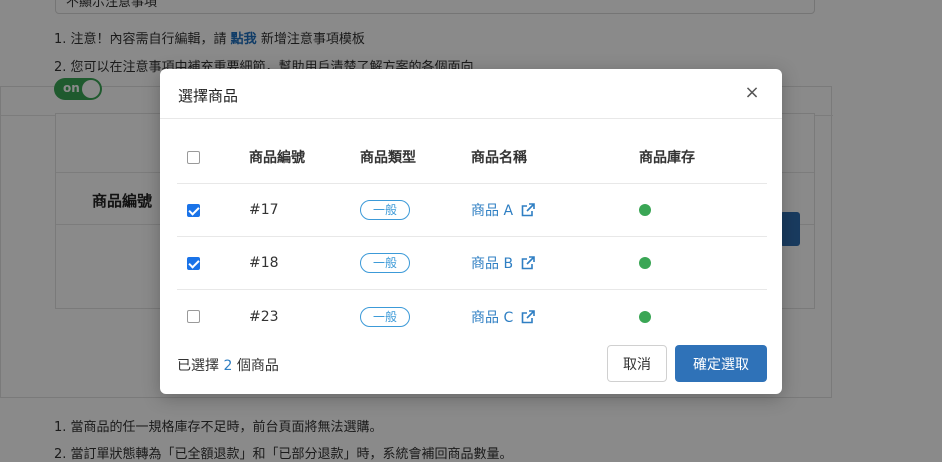 Image resolution: width=942 pixels, height=462 pixels. I want to click on table-header-row: 商品編號 商品類型 商品名稱 商品庫存, so click(472, 157).